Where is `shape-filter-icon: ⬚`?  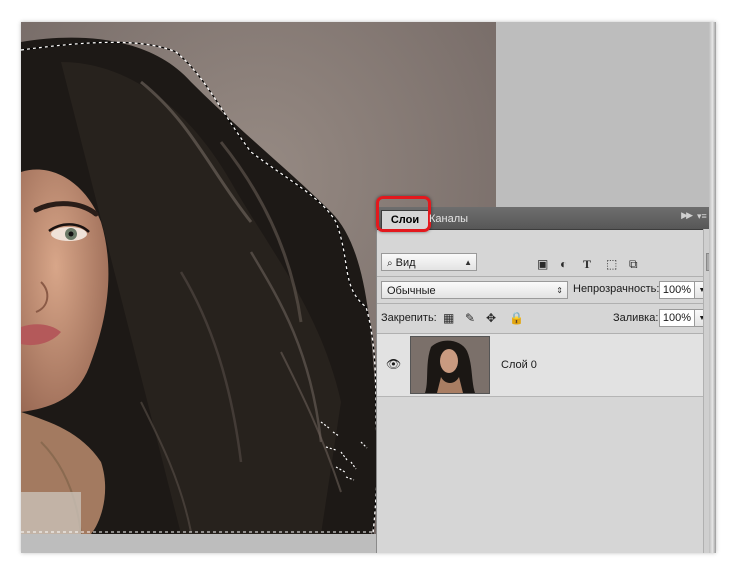
shape-filter-icon: ⬚ is located at coordinates (611, 264).